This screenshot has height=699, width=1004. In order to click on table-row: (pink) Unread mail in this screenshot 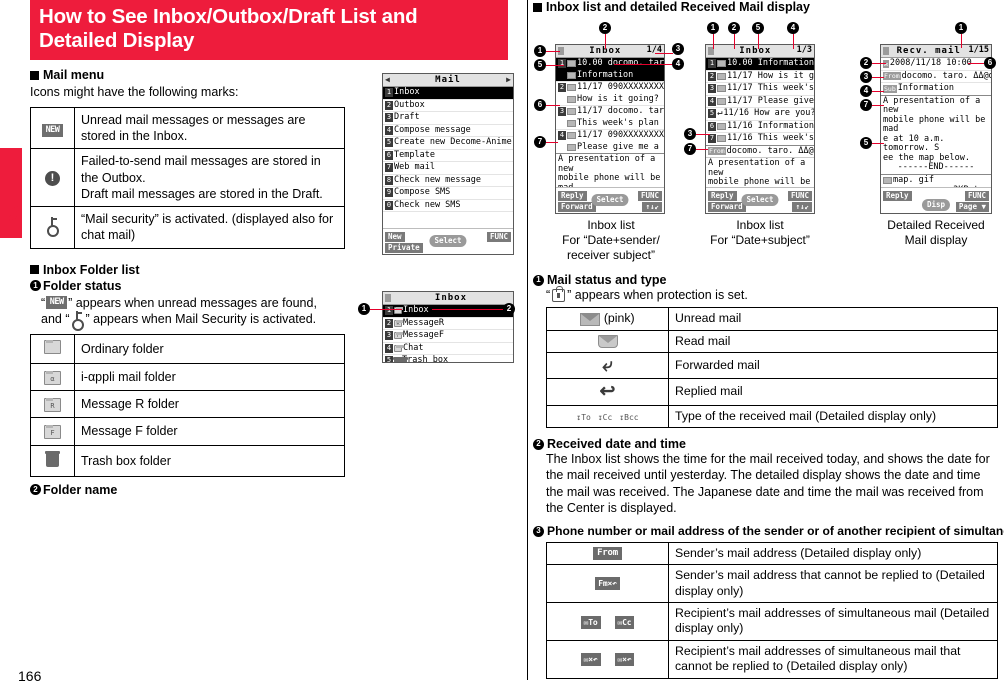, I will do `click(772, 319)`.